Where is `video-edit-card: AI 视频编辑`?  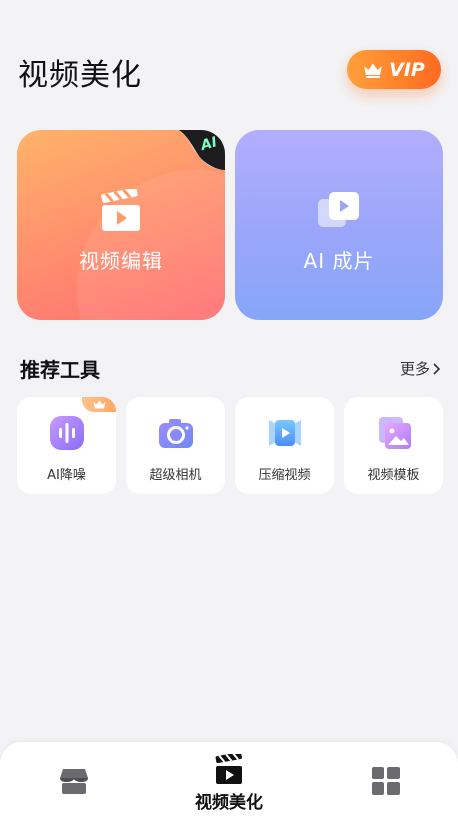 video-edit-card: AI 视频编辑 is located at coordinates (121, 225).